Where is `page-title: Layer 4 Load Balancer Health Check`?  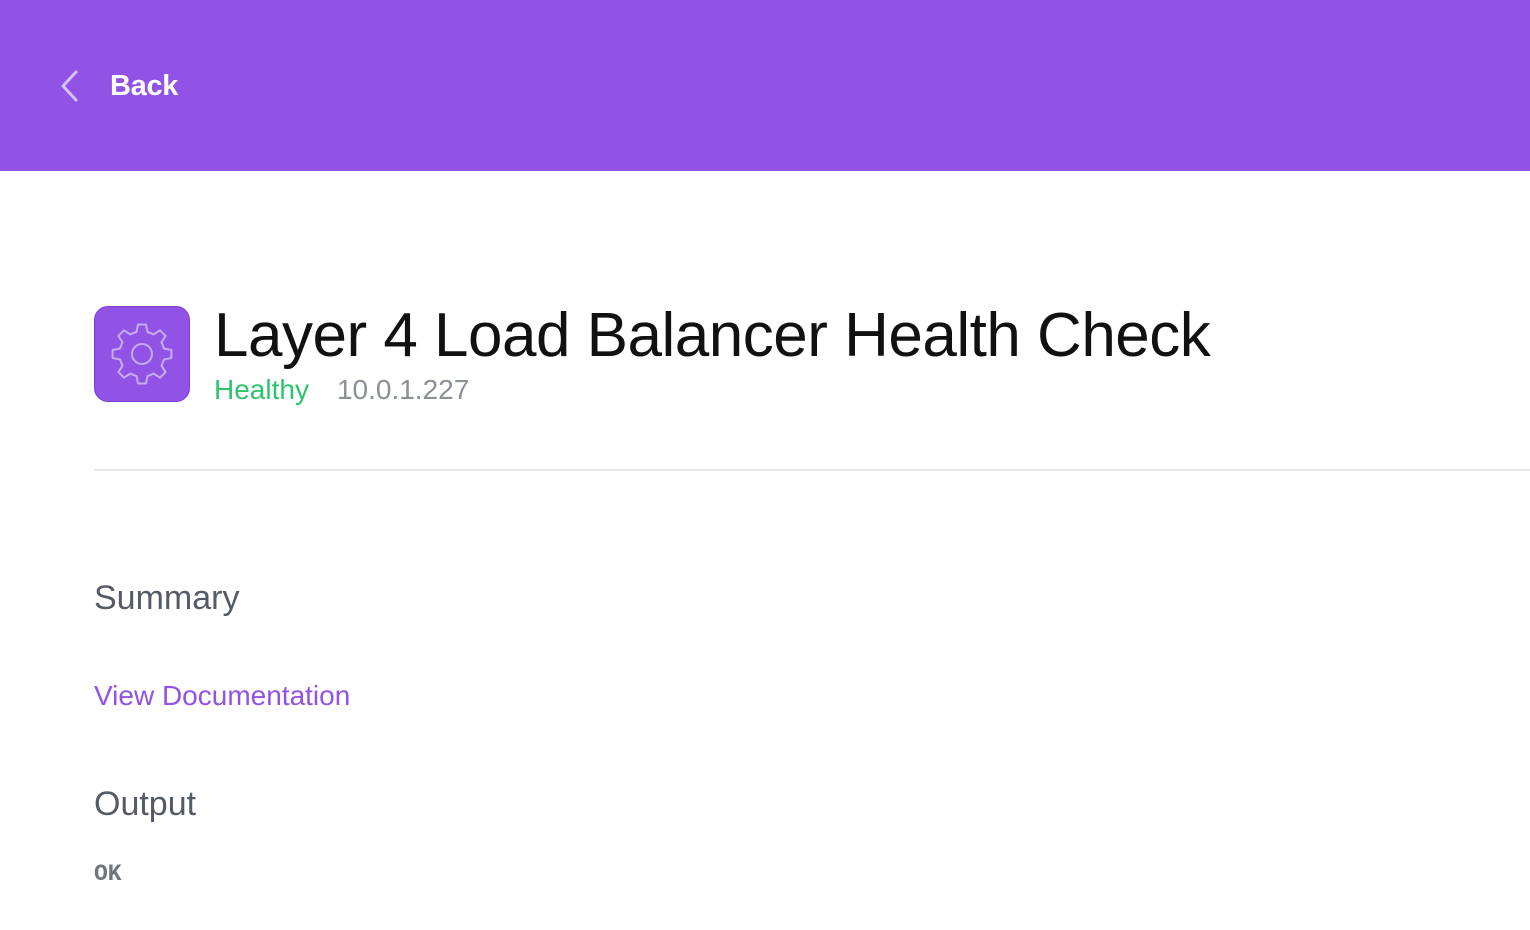
page-title: Layer 4 Load Balancer Health Check is located at coordinates (712, 335).